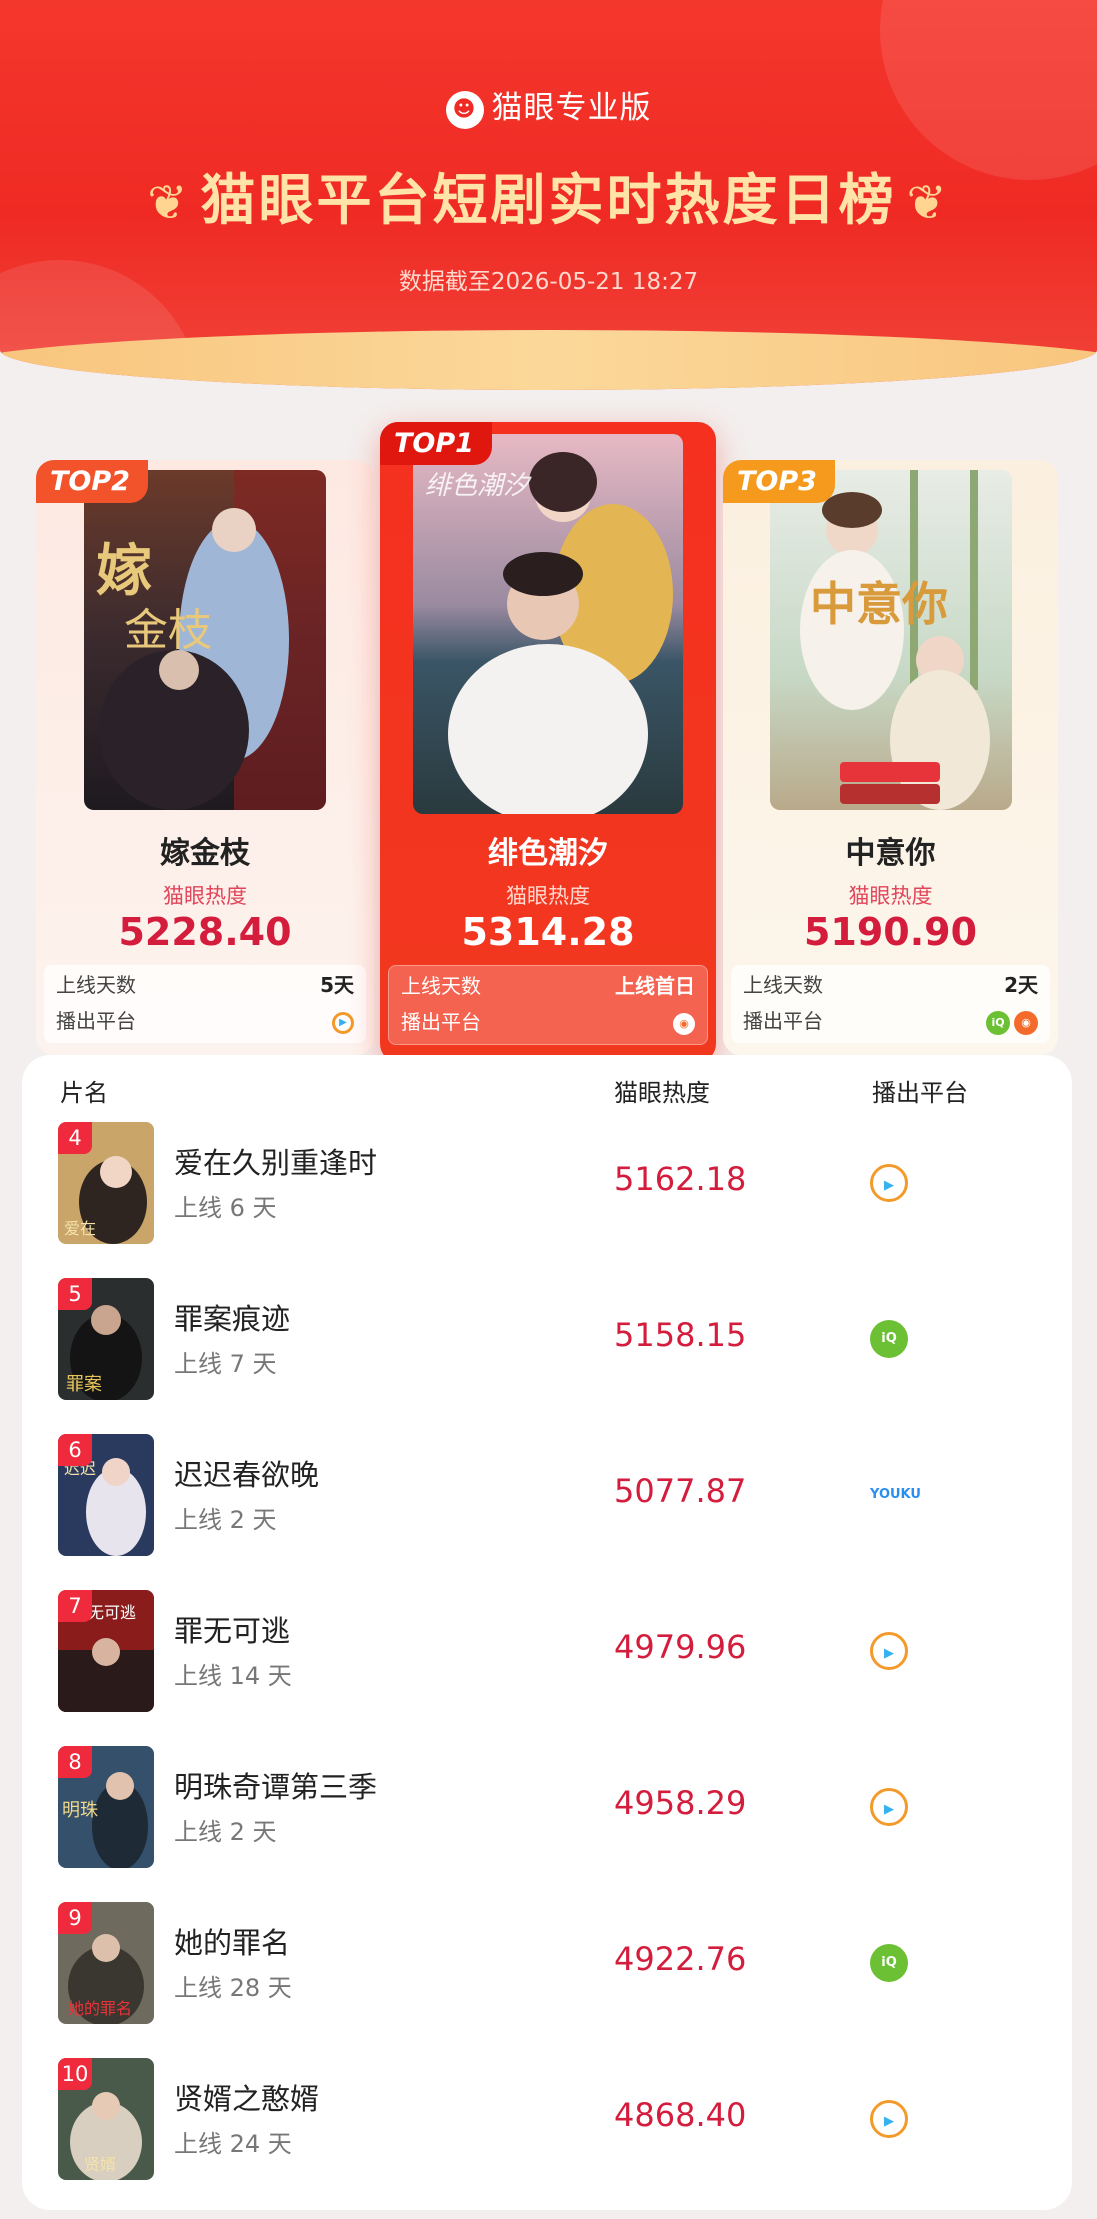  What do you see at coordinates (276, 1163) in the screenshot?
I see `drama-title: 爱在久别重逢时` at bounding box center [276, 1163].